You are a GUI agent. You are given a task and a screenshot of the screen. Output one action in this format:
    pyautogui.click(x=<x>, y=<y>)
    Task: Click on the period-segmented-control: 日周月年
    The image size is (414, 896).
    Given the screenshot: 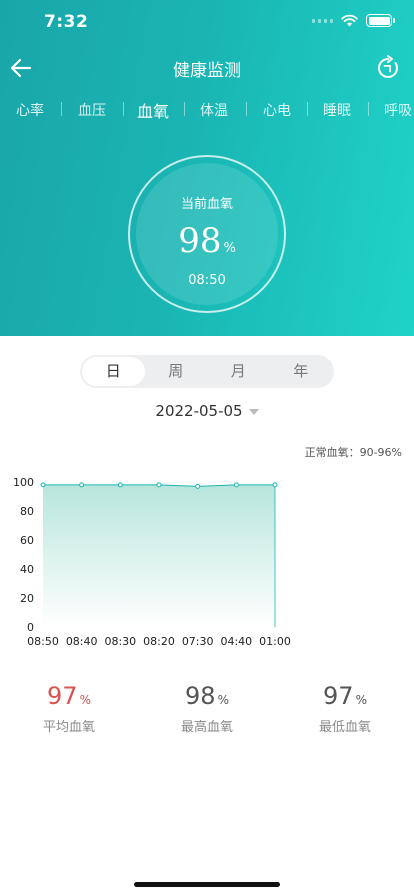 What is the action you would take?
    pyautogui.click(x=207, y=371)
    